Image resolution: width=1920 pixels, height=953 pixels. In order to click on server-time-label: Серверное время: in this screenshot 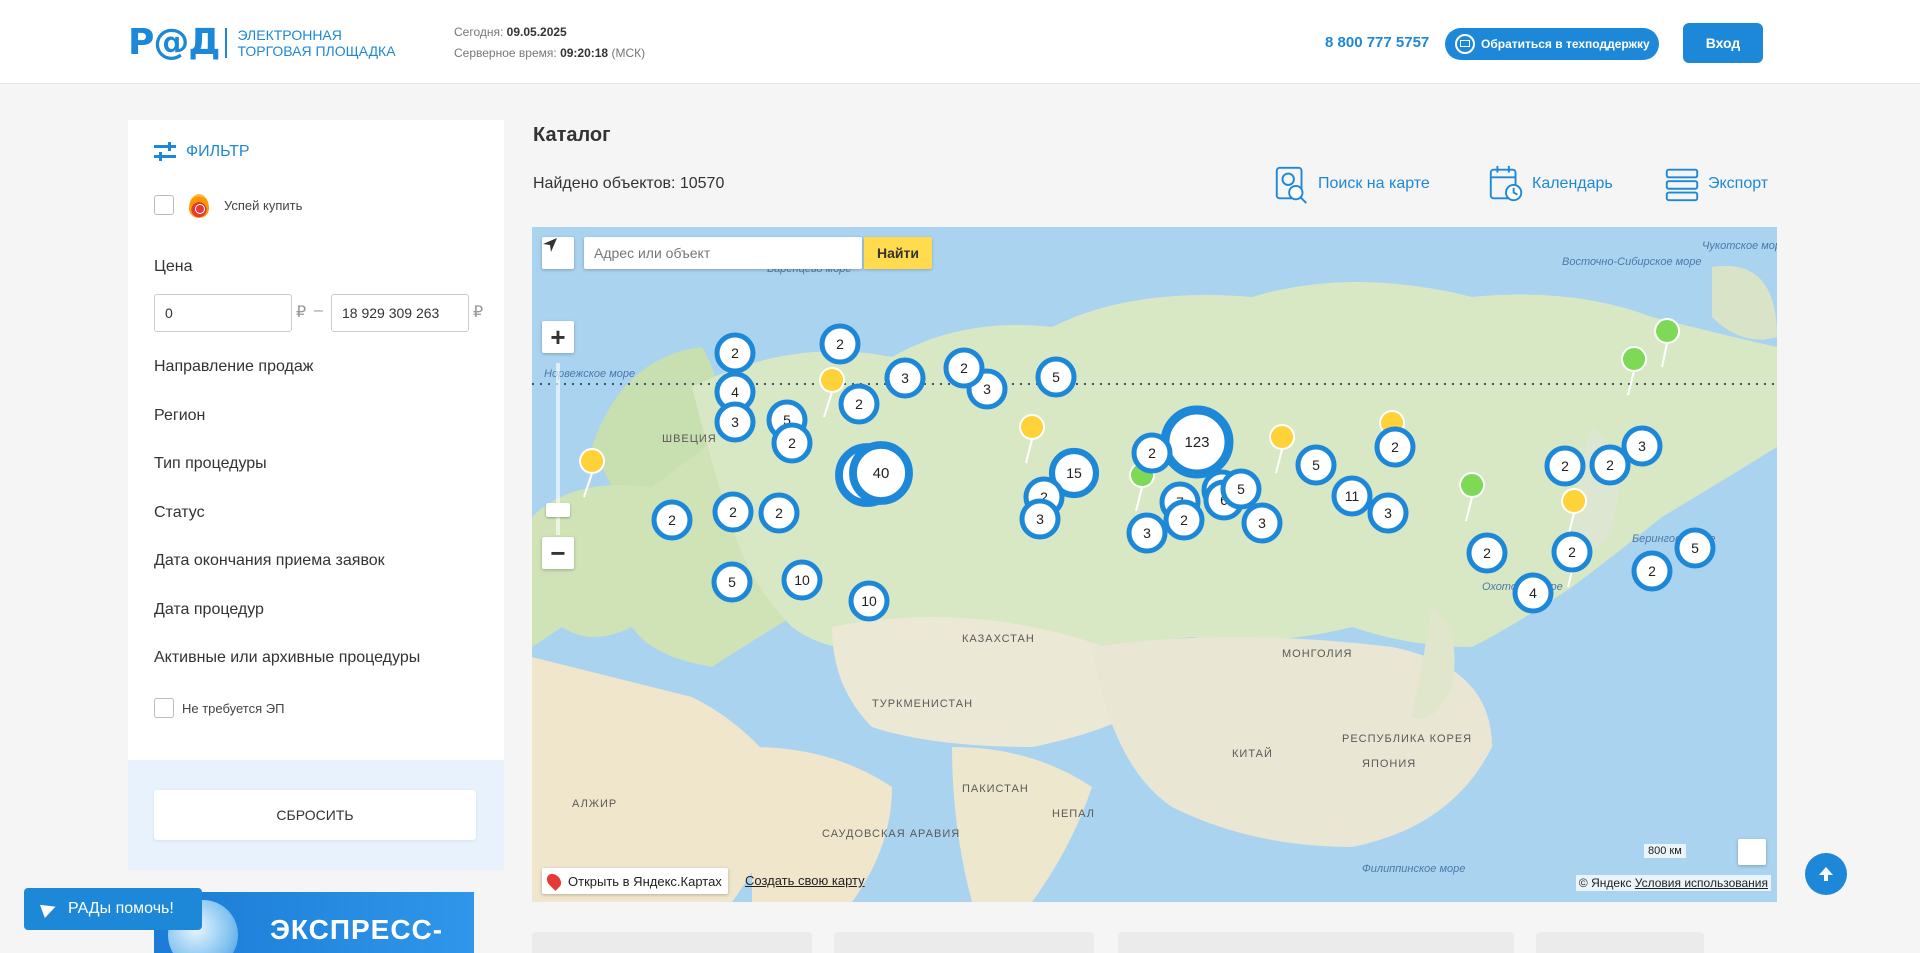, I will do `click(505, 53)`.